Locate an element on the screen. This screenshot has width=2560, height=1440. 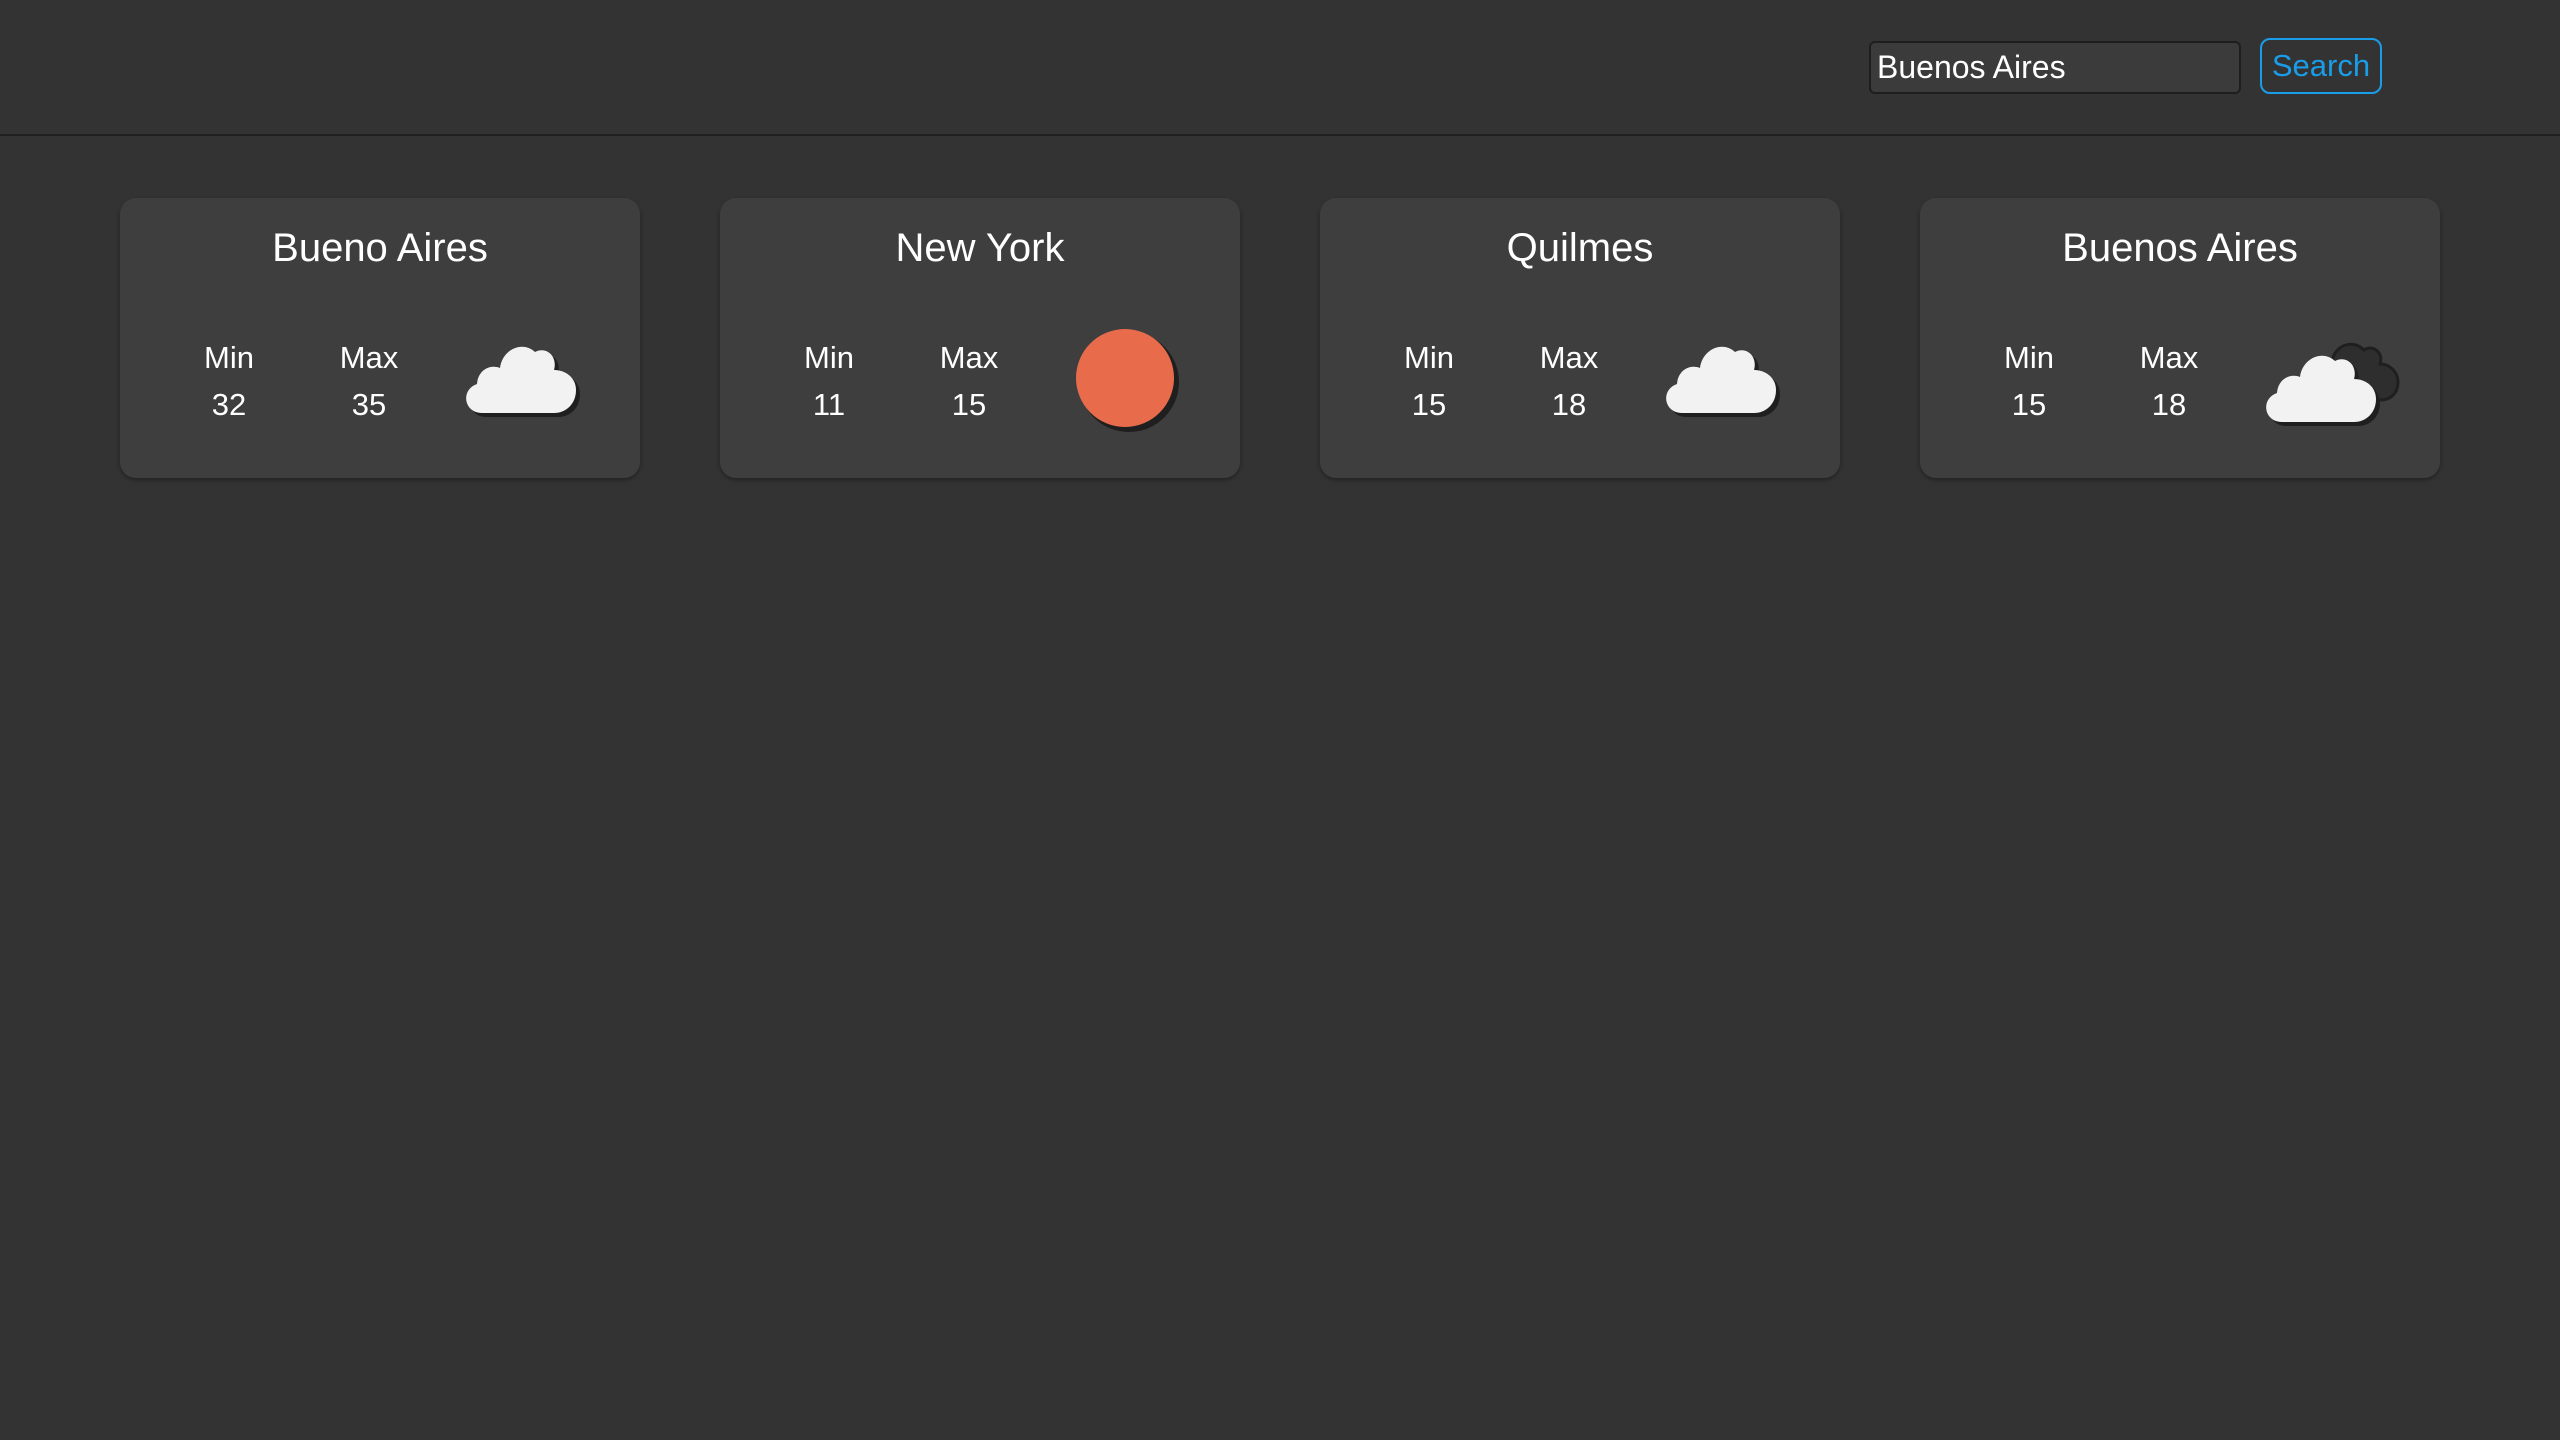
city-name: New York is located at coordinates (980, 248).